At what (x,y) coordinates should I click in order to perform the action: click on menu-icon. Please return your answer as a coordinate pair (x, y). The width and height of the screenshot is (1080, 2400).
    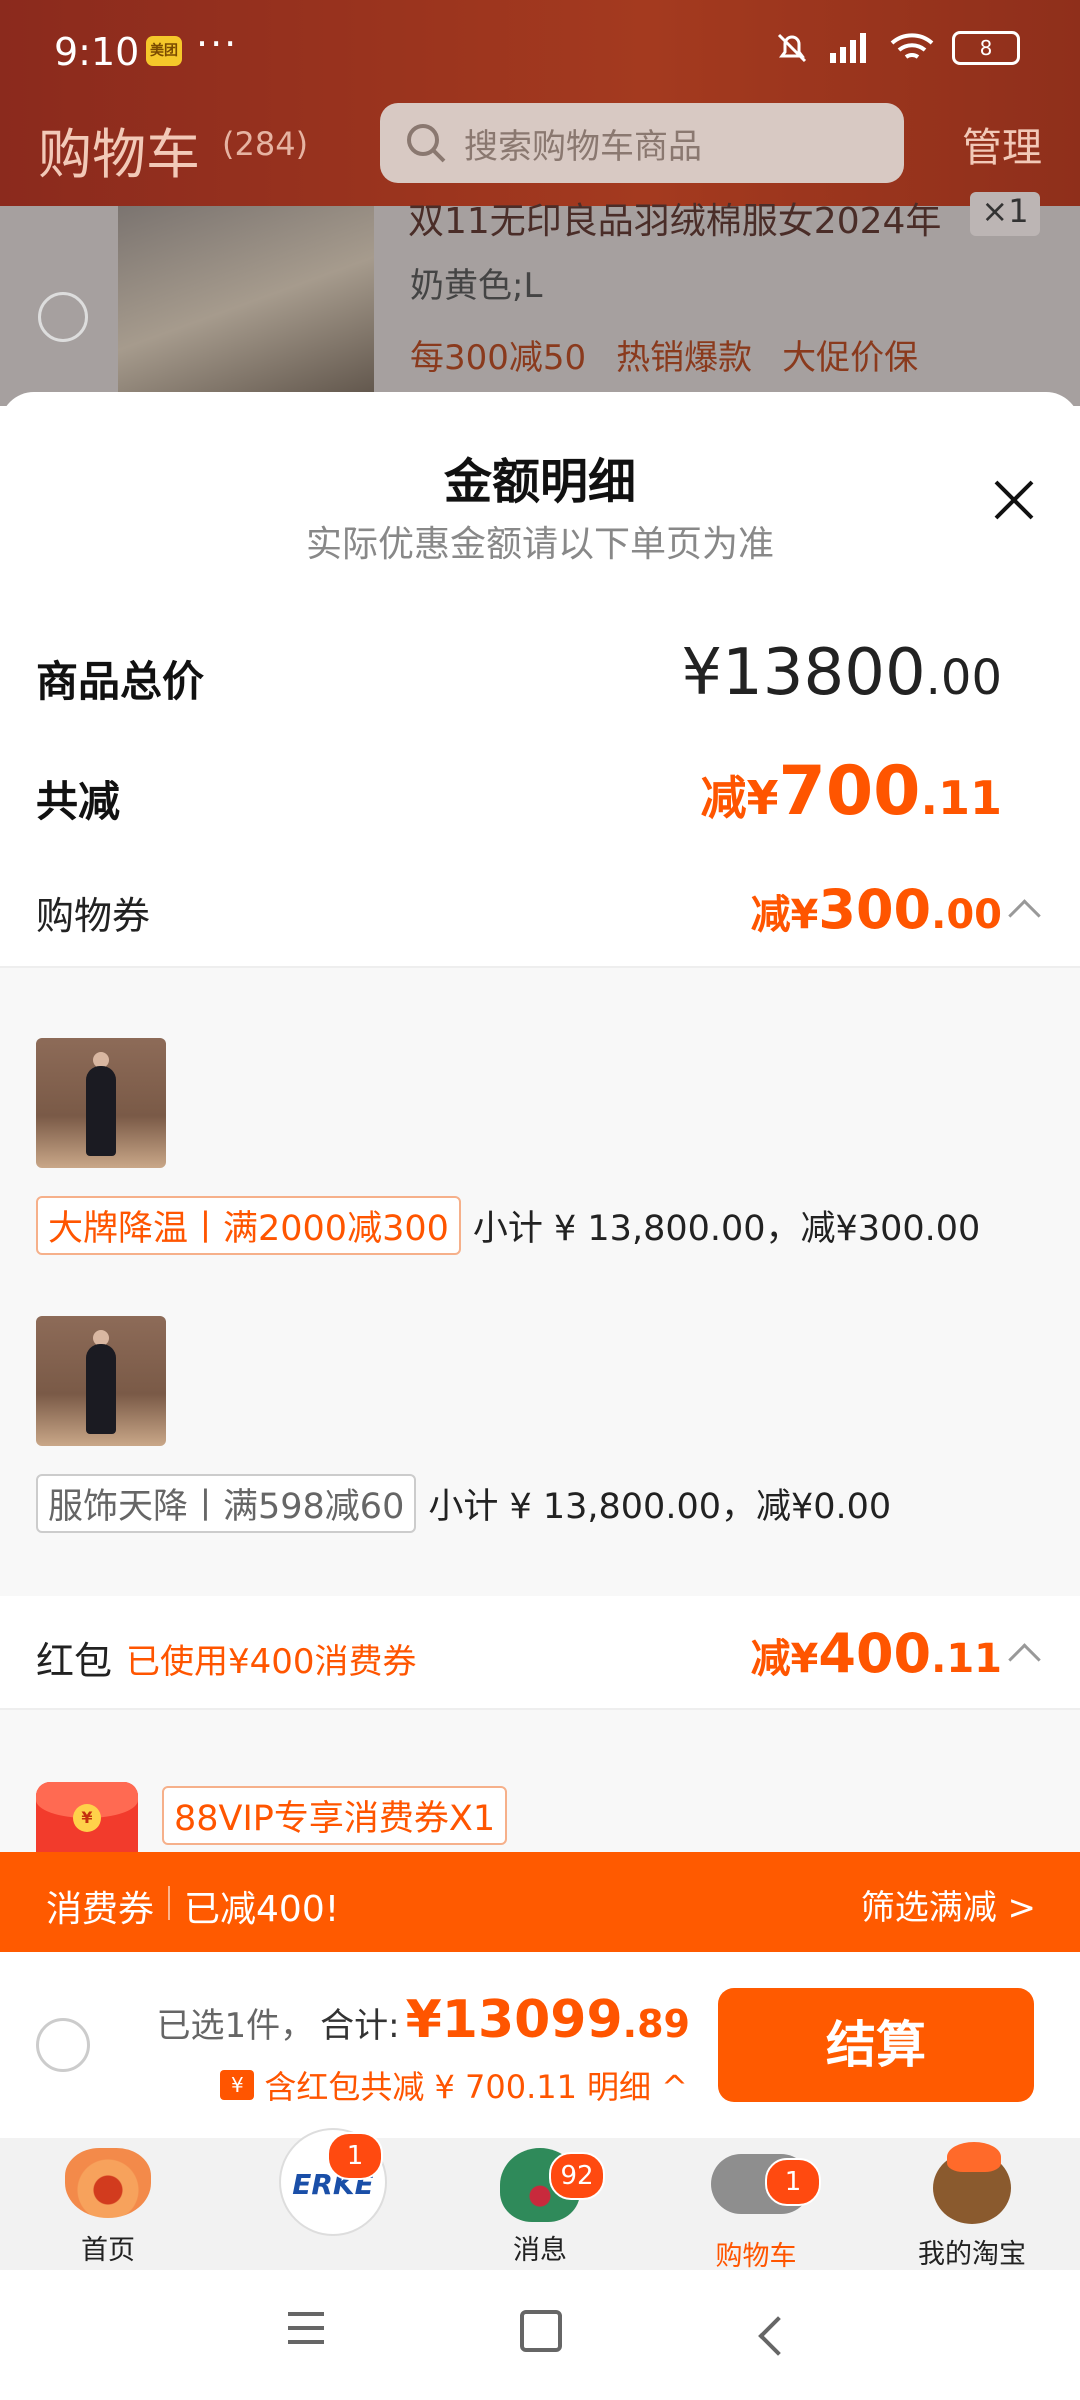
    Looking at the image, I should click on (306, 2328).